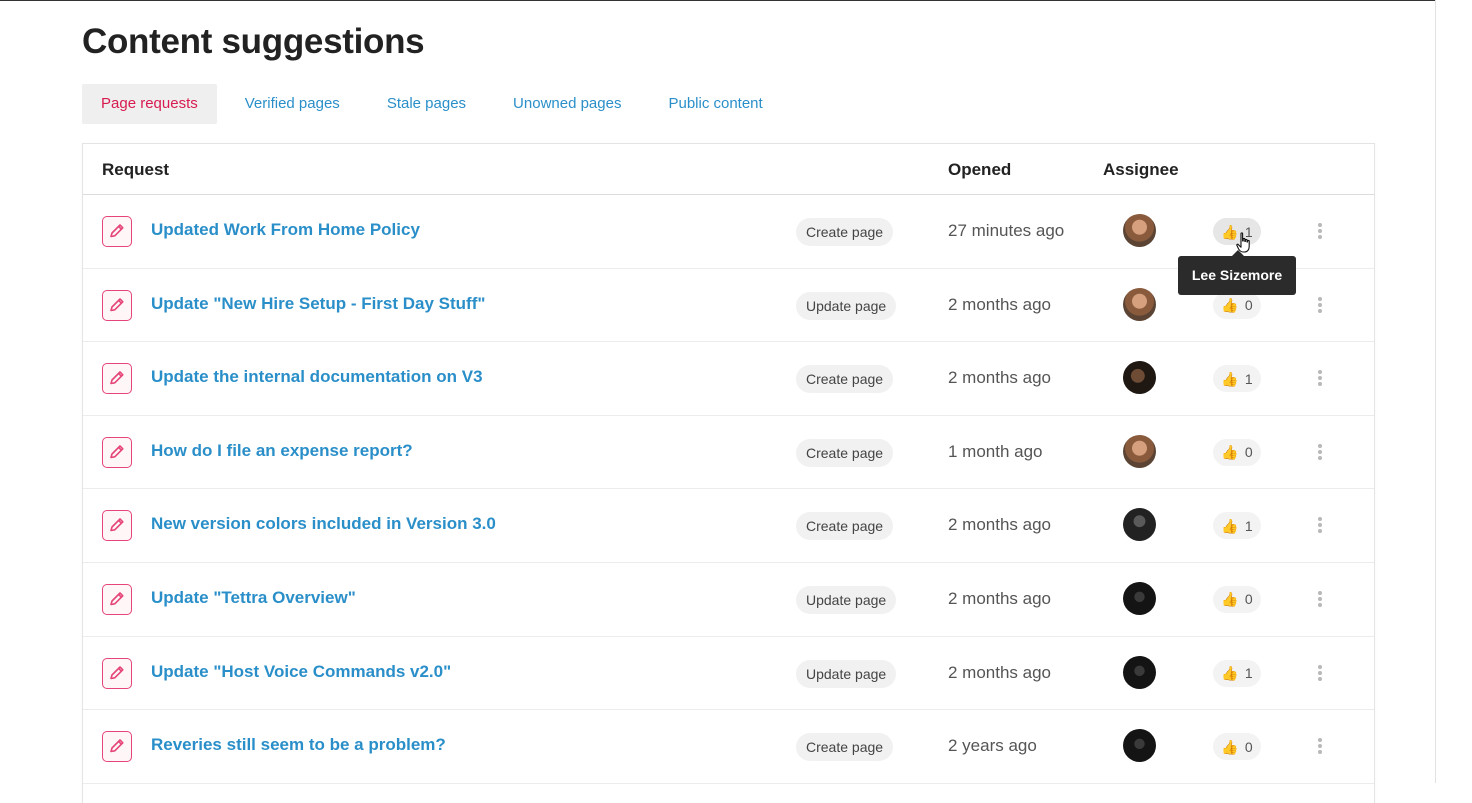  I want to click on opened-time: 2 years ago, so click(992, 746).